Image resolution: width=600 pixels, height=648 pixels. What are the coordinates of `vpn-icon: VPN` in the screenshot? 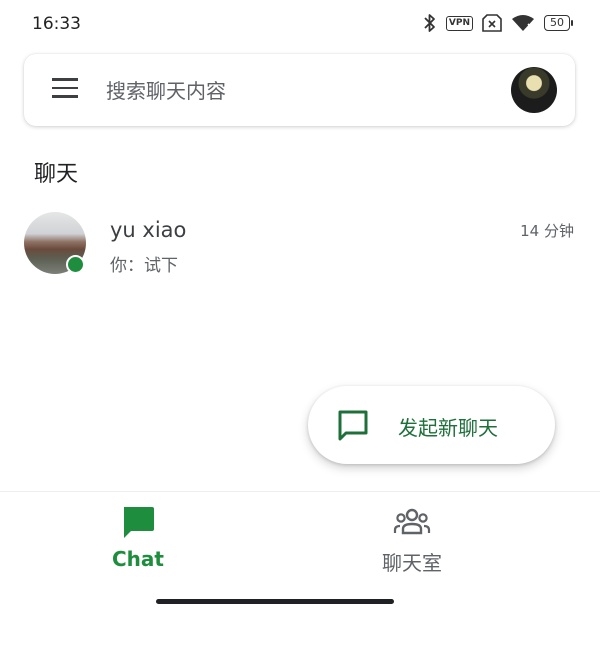 It's located at (459, 23).